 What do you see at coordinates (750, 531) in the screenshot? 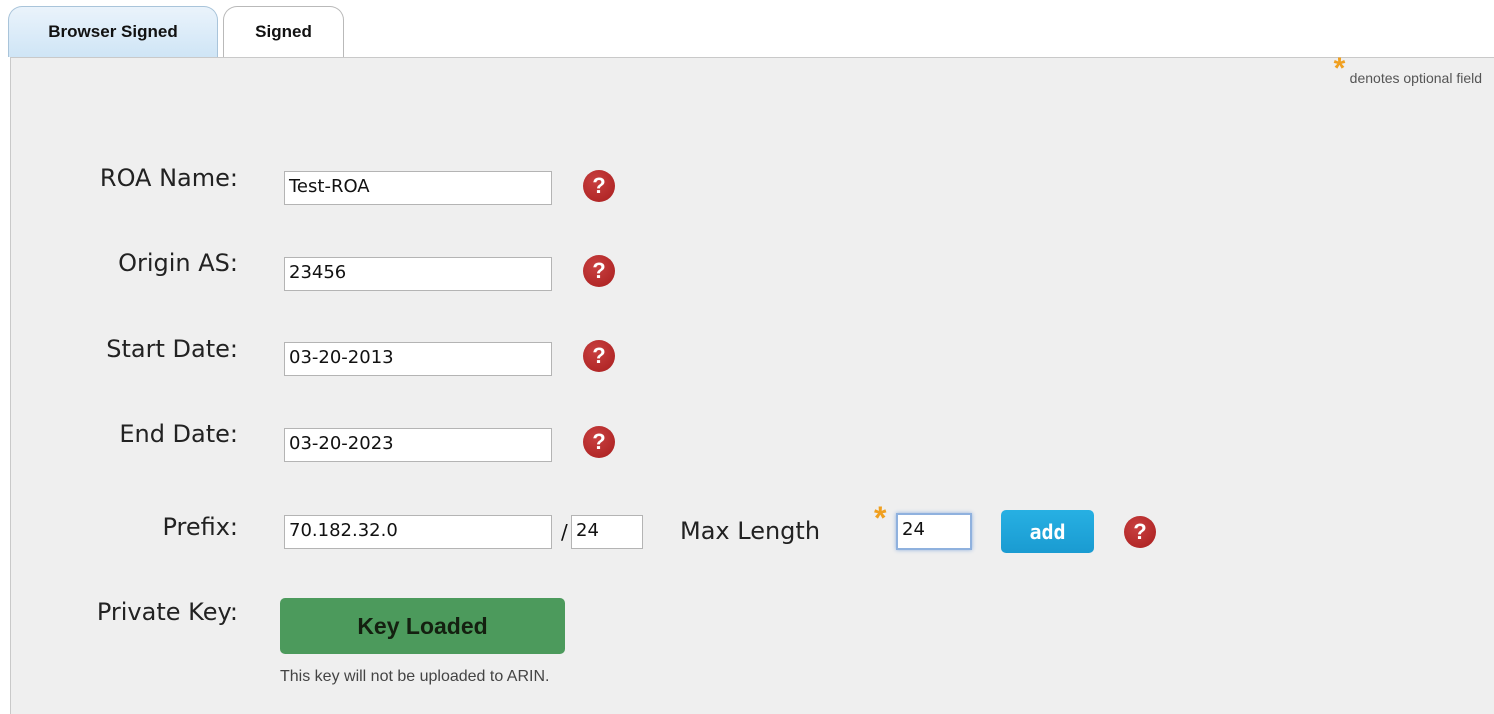
I see `max-length-label: Max Length` at bounding box center [750, 531].